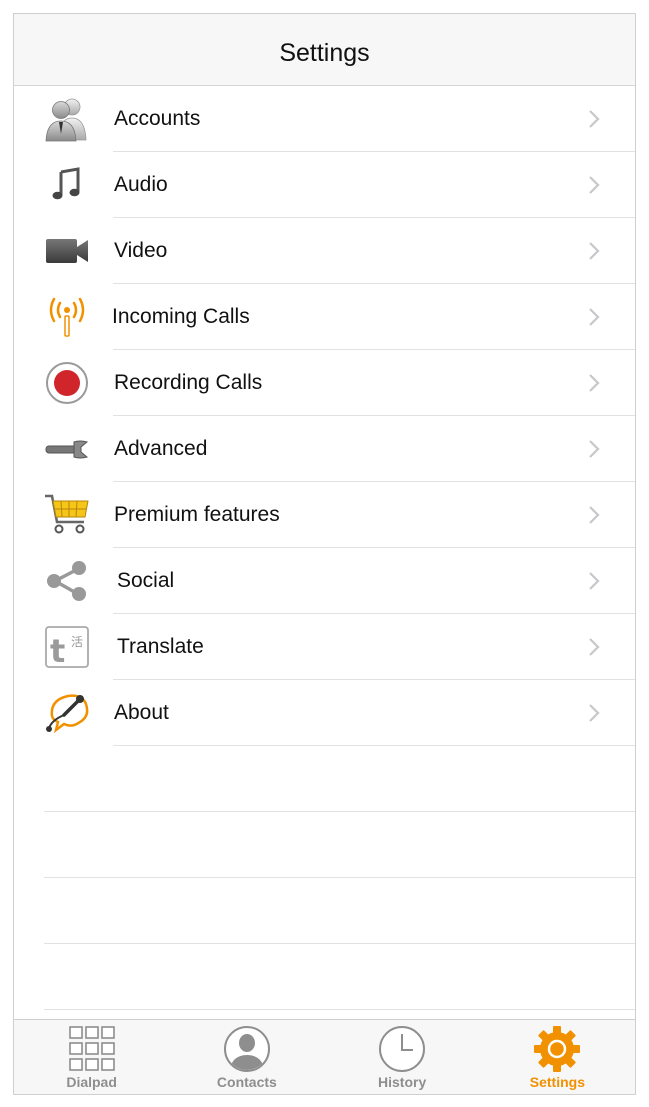 The height and width of the screenshot is (1107, 649). What do you see at coordinates (324, 647) in the screenshot?
I see `settings-item-translate: t 活 Translate` at bounding box center [324, 647].